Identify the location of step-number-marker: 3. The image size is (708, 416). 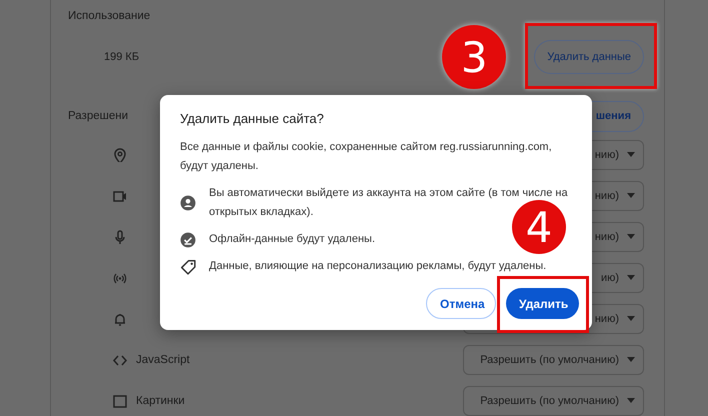
(474, 57).